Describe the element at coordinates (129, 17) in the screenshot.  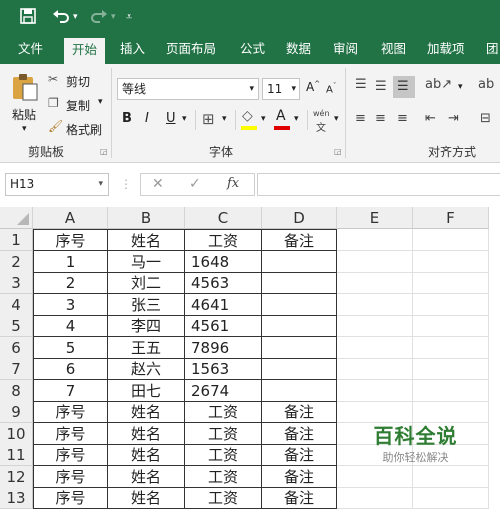
I see `customize-qat-icon: ⩡` at that location.